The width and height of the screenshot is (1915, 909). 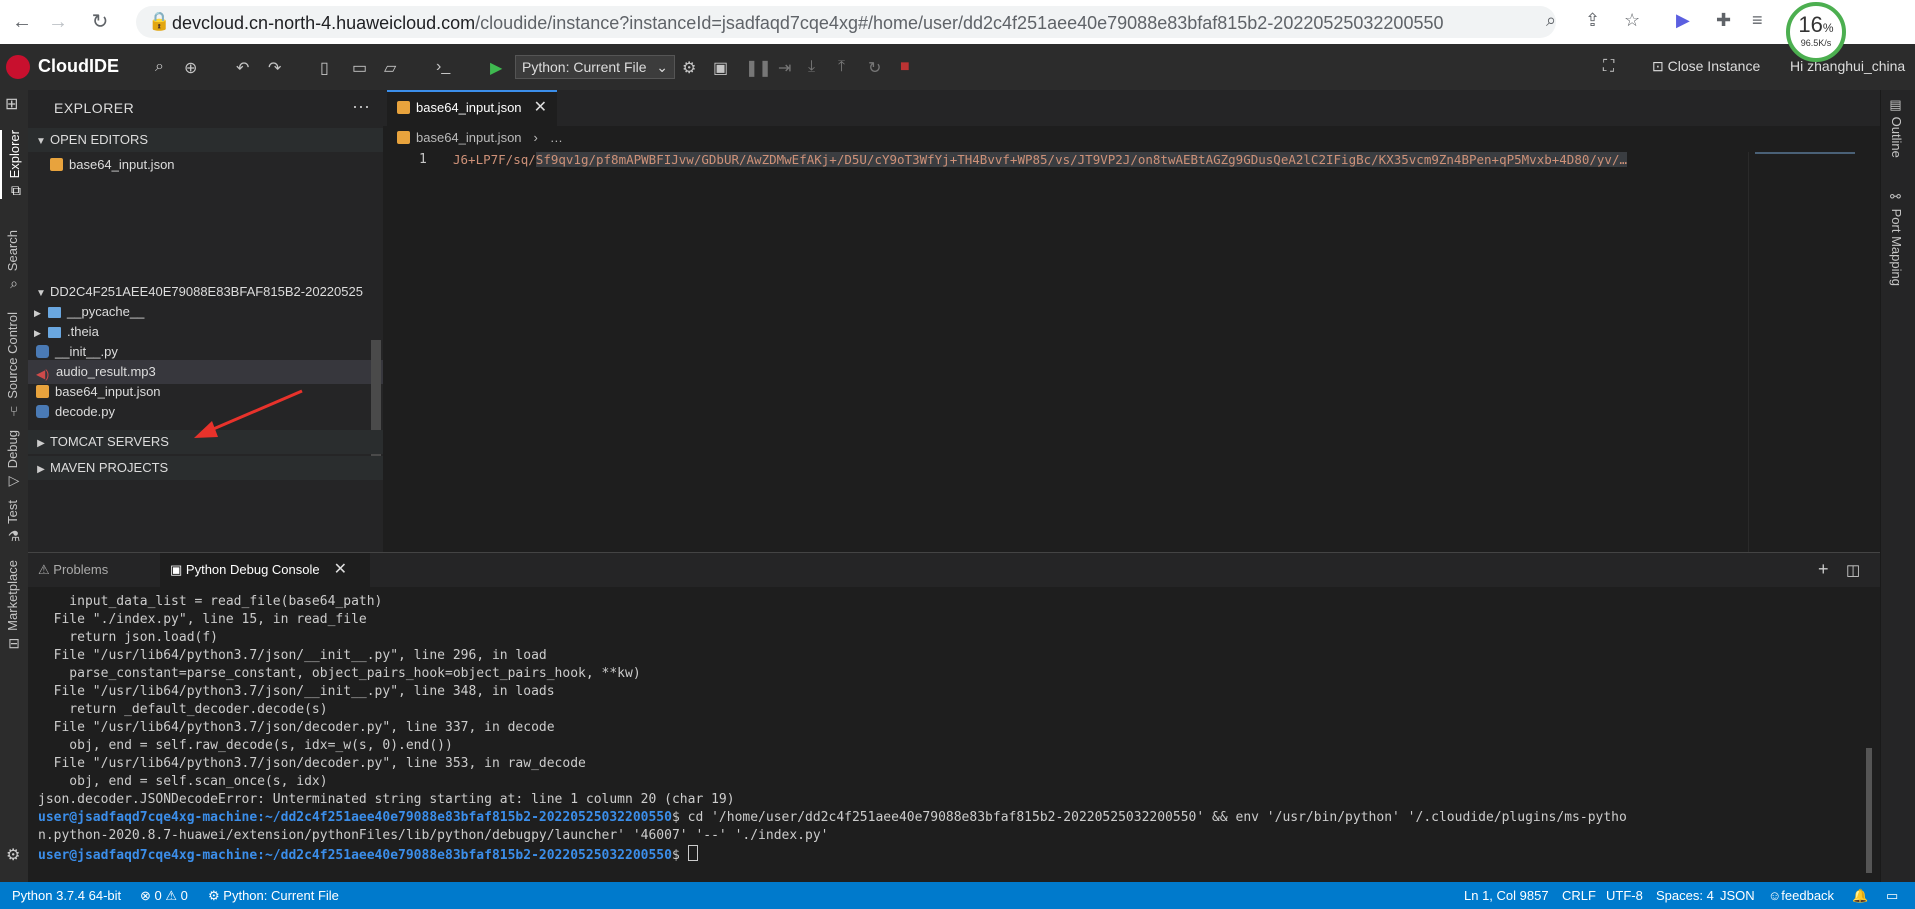 I want to click on run-config-select: Python: Current File ⌄, so click(x=595, y=67).